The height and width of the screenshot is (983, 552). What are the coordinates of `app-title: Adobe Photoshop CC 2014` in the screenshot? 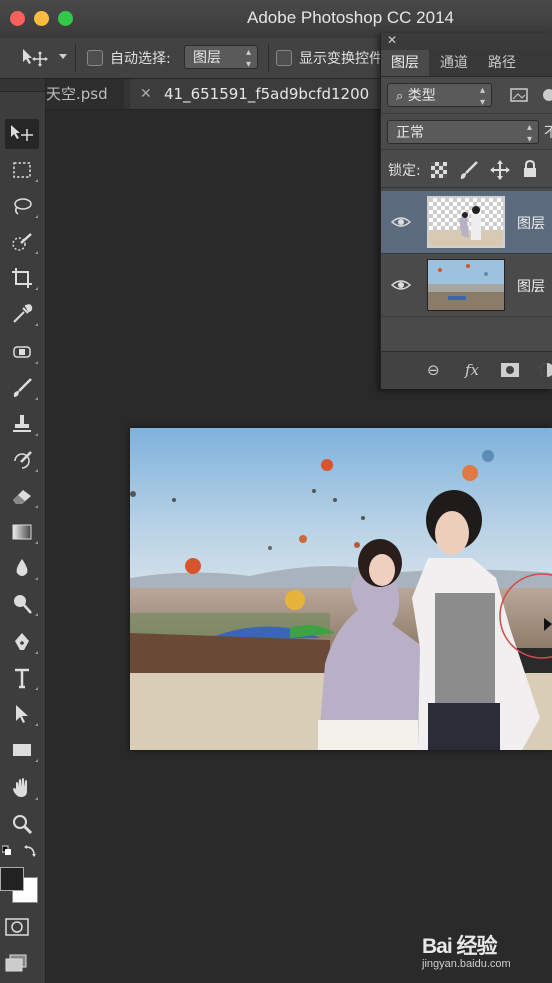 It's located at (350, 17).